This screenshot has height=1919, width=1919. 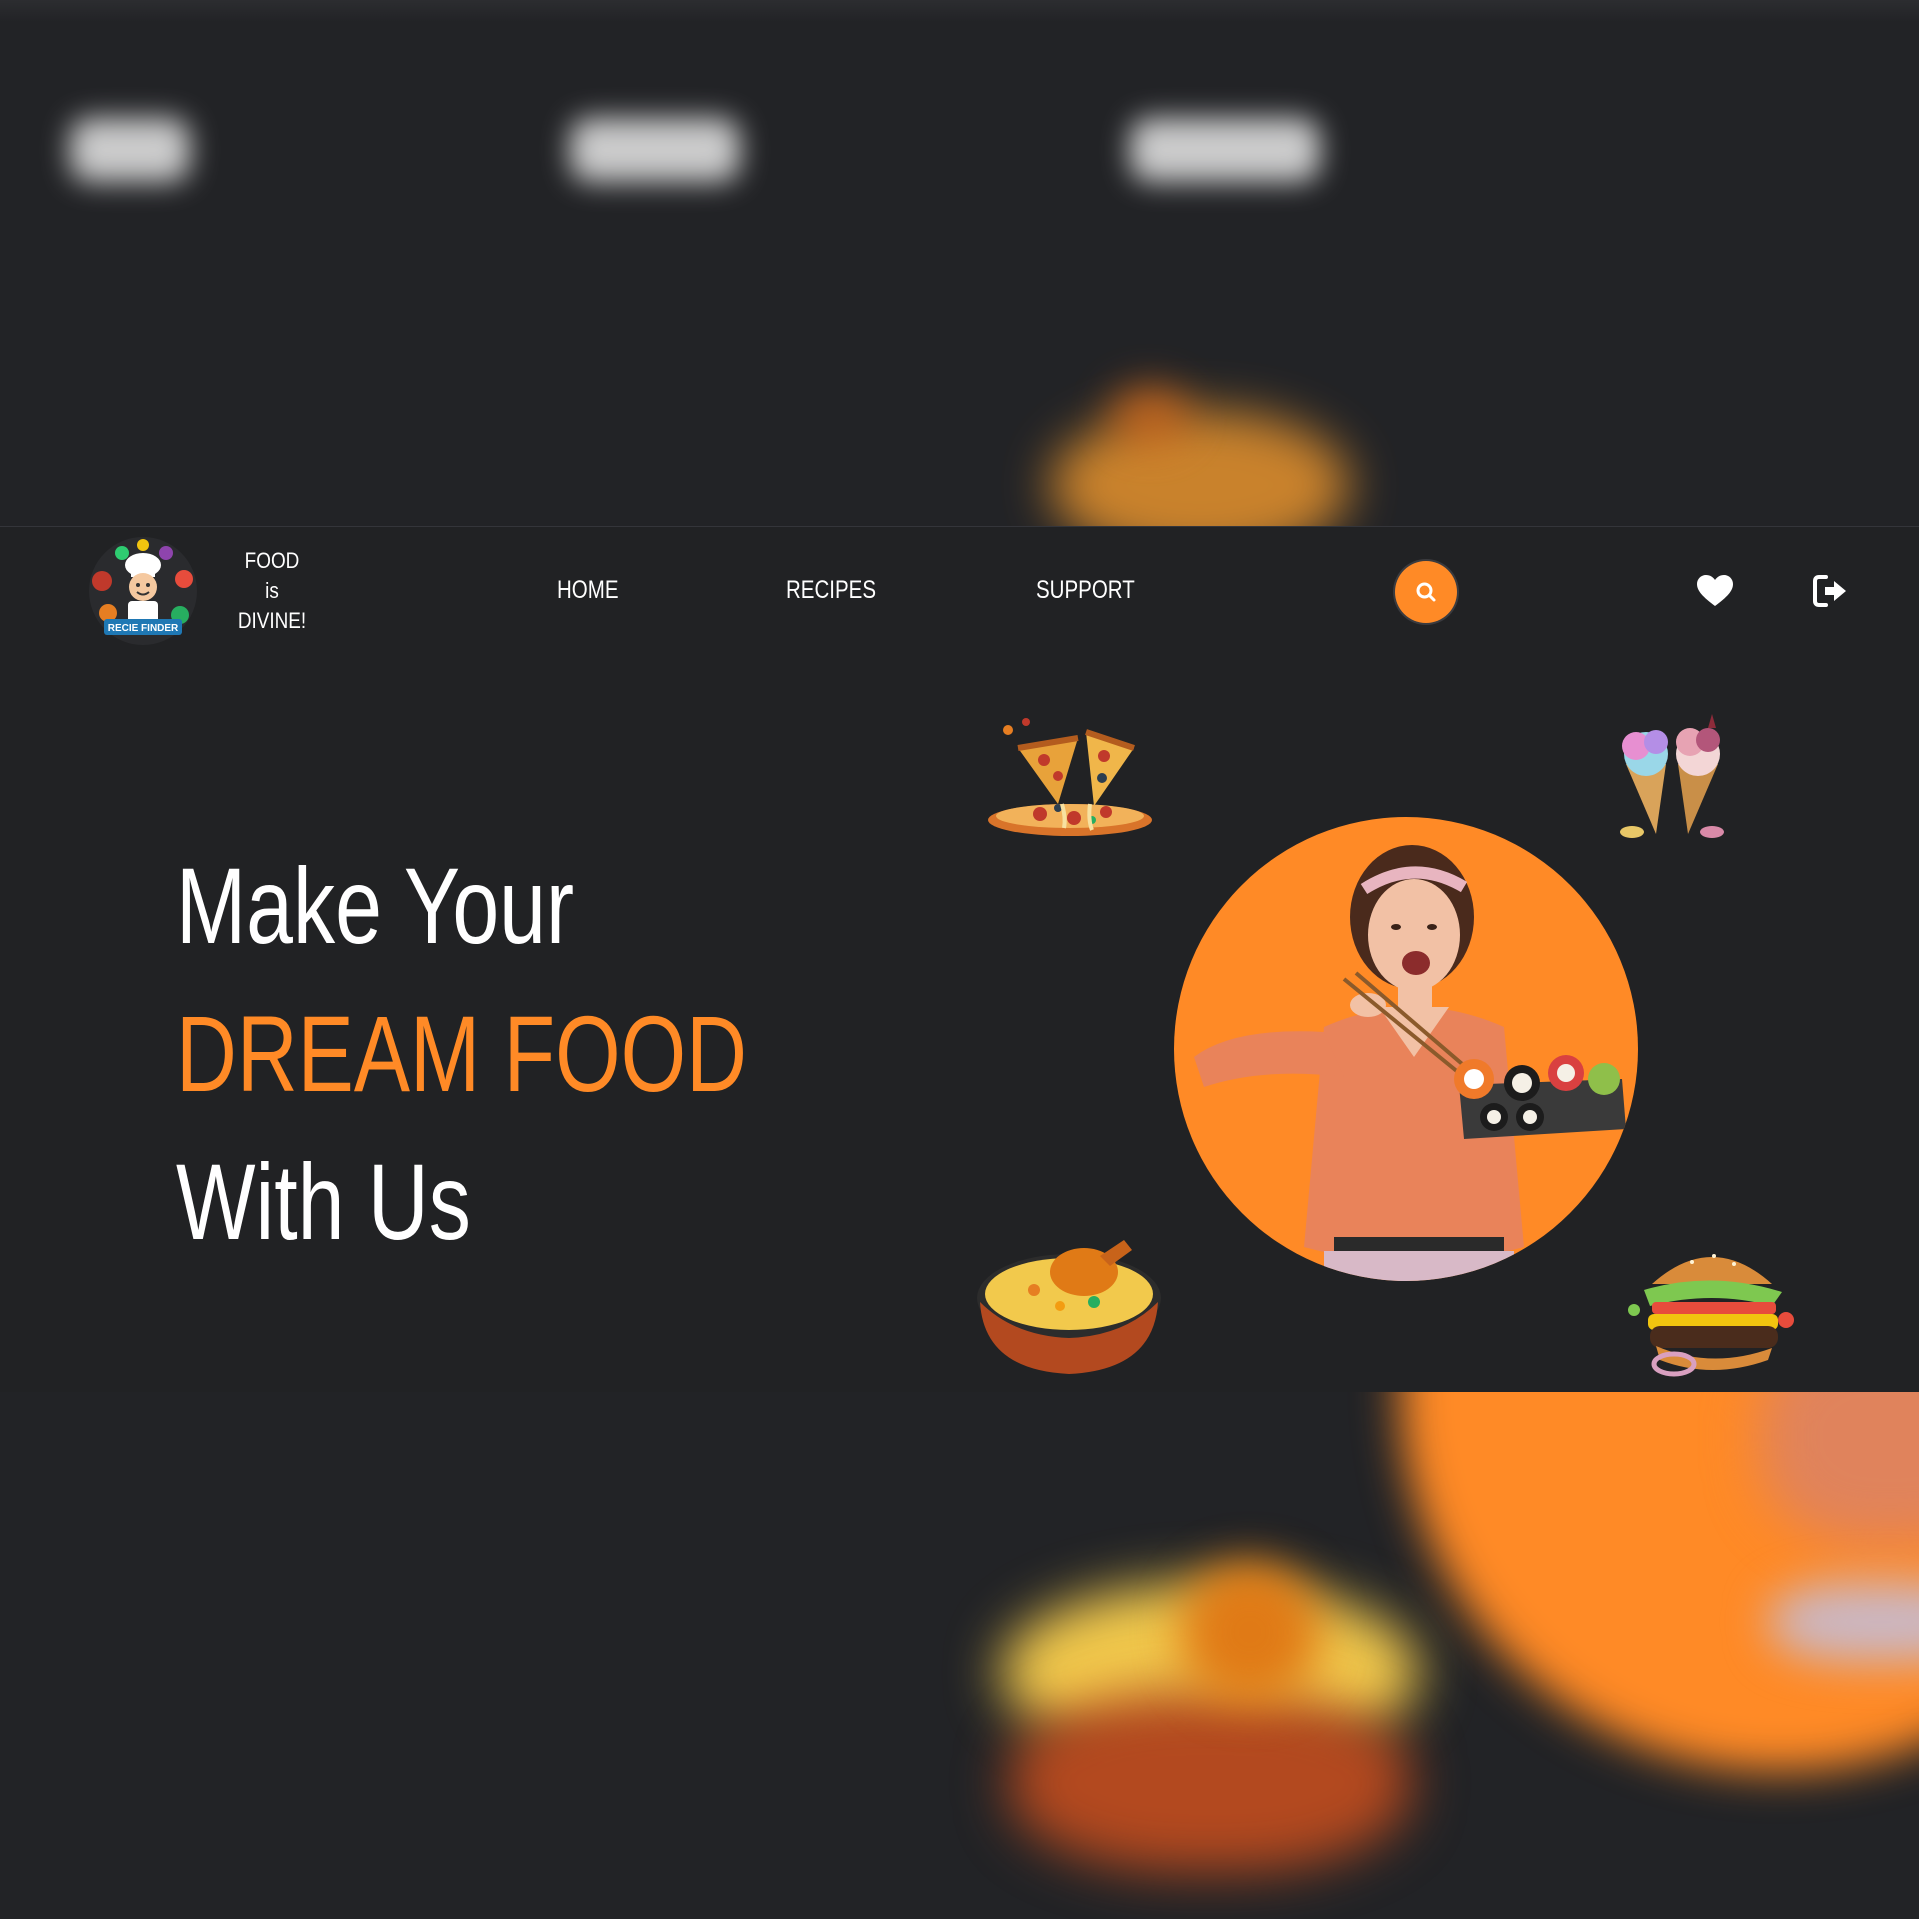 I want to click on blurred-person, so click(x=1844, y=1622).